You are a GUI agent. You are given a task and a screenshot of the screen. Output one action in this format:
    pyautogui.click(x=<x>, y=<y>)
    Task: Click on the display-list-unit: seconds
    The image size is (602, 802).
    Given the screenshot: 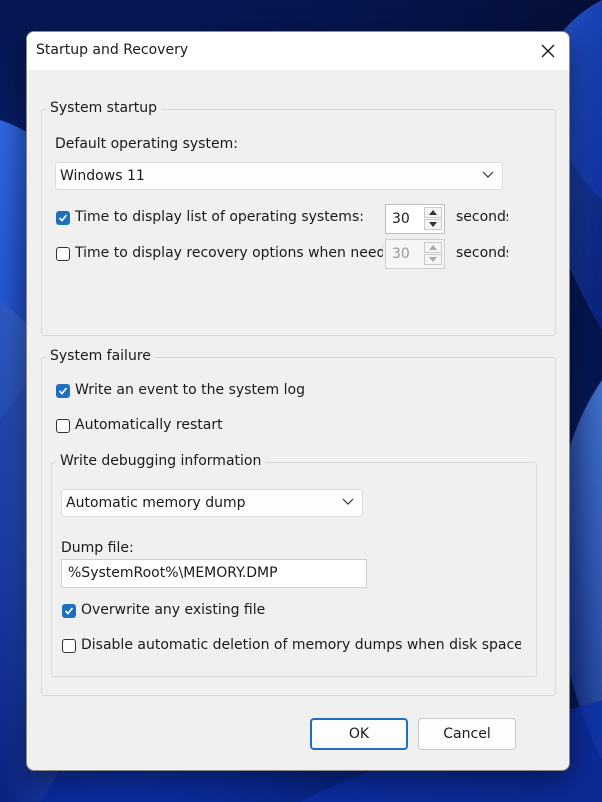 What is the action you would take?
    pyautogui.click(x=482, y=217)
    